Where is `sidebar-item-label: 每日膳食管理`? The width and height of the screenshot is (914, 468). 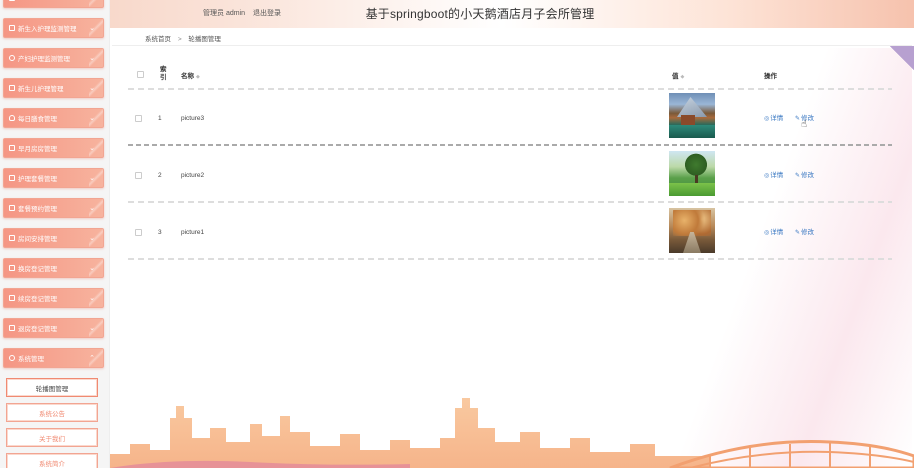
sidebar-item-label: 每日膳食管理 is located at coordinates (37, 119).